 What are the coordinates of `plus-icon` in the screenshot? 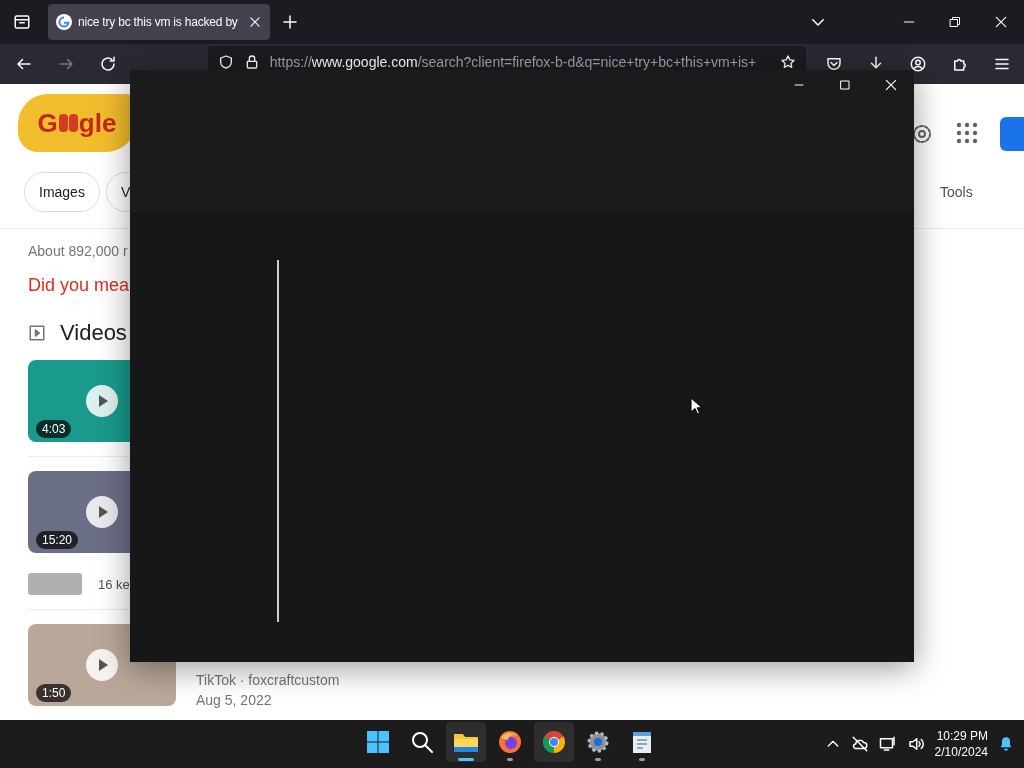 It's located at (290, 22).